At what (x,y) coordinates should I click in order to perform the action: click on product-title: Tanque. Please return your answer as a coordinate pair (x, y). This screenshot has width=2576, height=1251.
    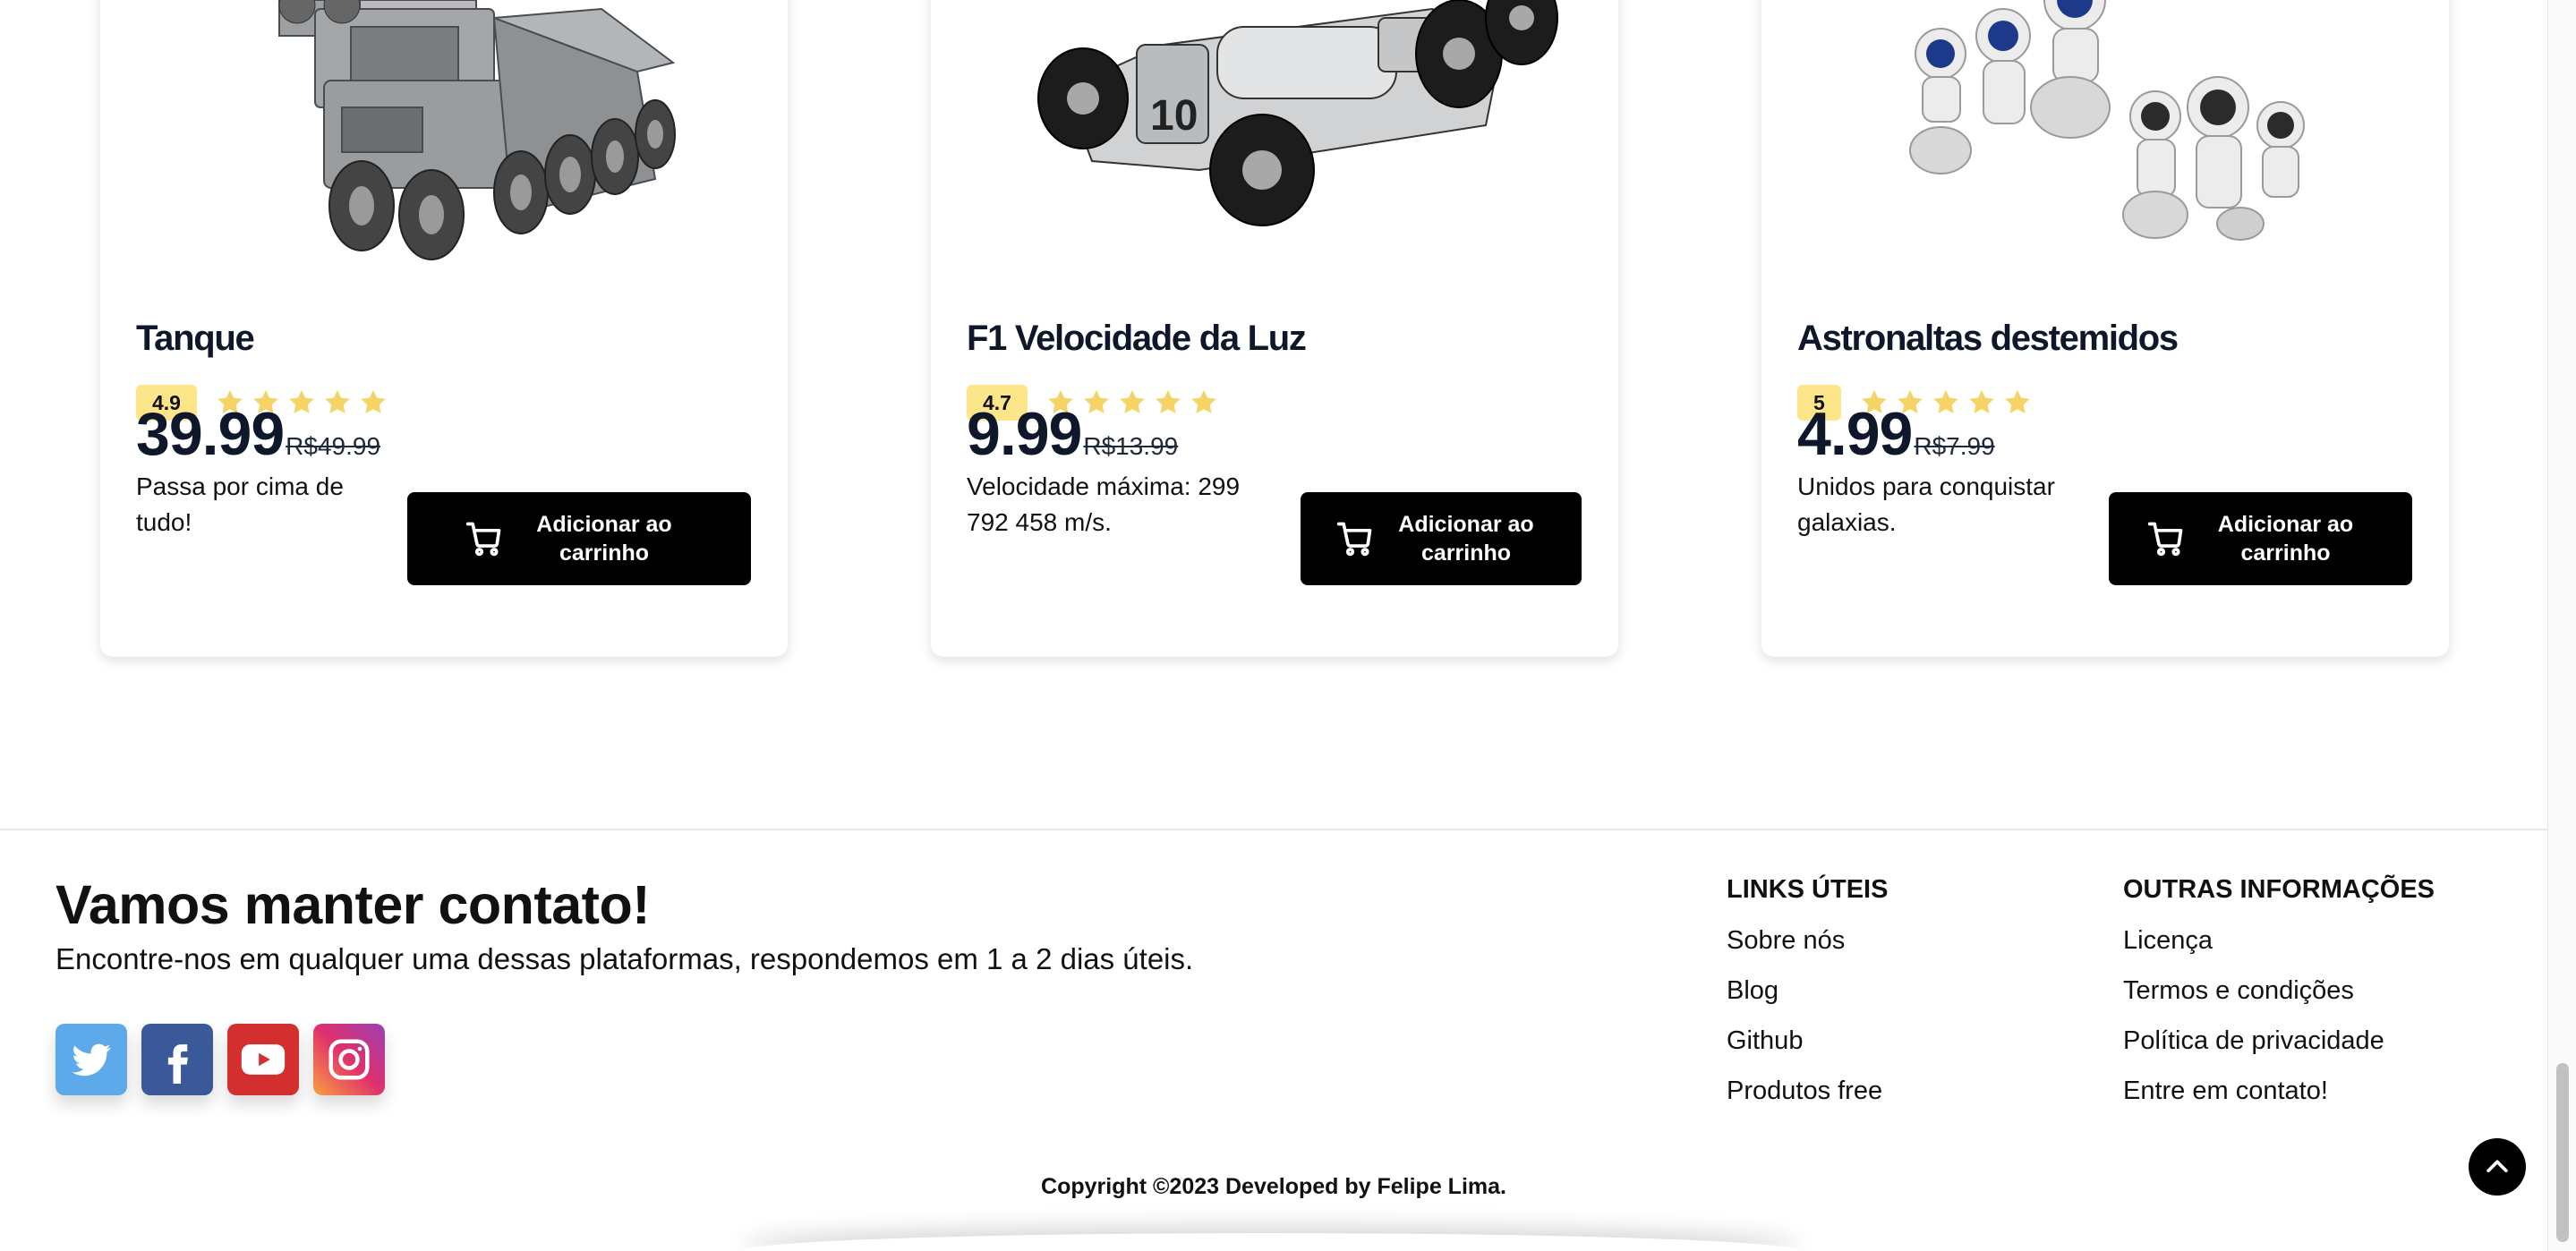
    Looking at the image, I should click on (195, 338).